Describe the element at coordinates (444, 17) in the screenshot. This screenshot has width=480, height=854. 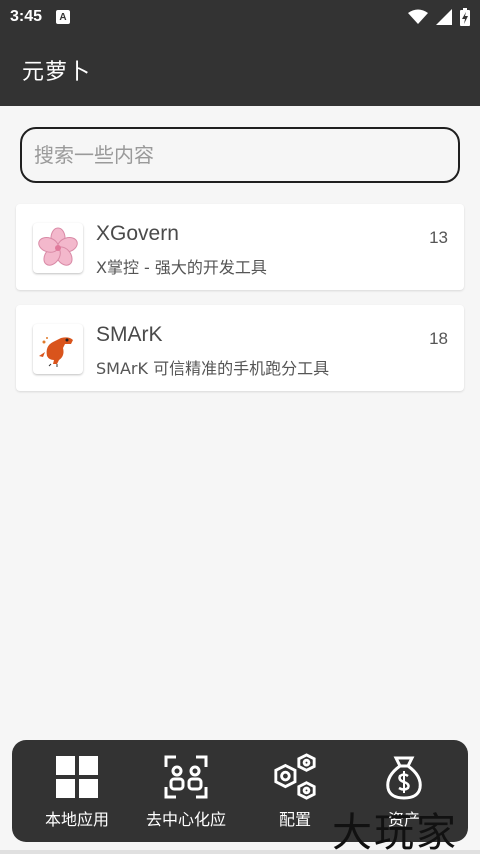
I see `signal-icon` at that location.